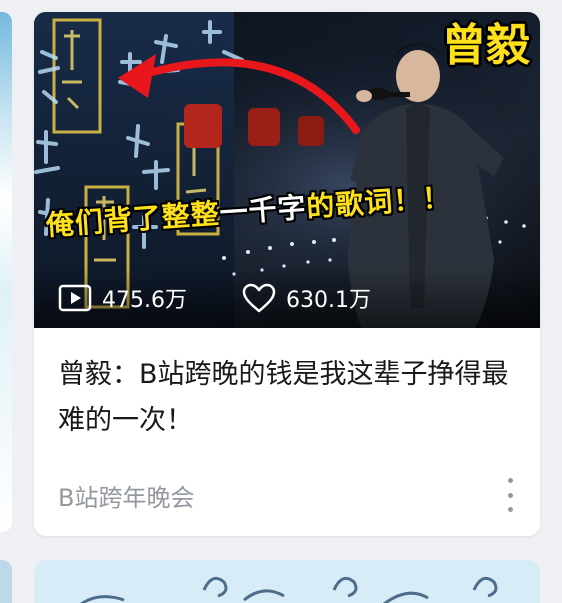 This screenshot has width=562, height=603. What do you see at coordinates (126, 495) in the screenshot?
I see `uploader-name: B站跨年晚会` at bounding box center [126, 495].